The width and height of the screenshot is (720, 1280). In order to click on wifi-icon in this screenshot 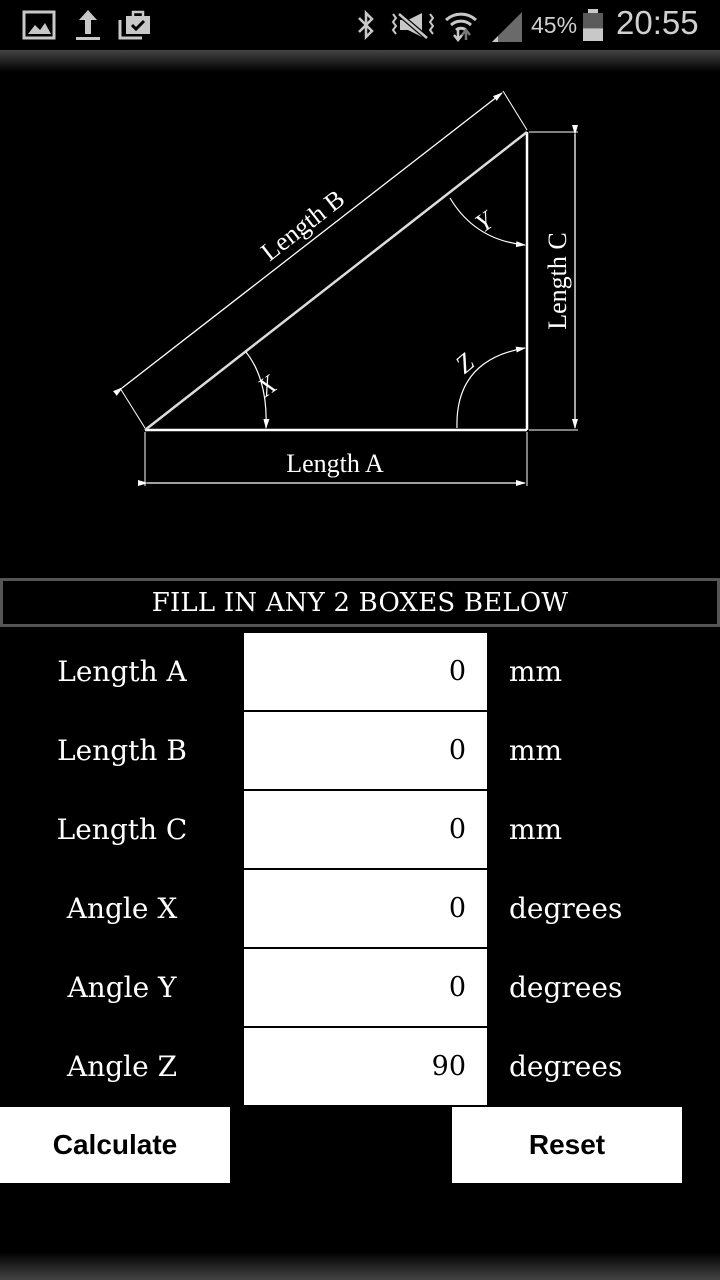, I will do `click(461, 27)`.